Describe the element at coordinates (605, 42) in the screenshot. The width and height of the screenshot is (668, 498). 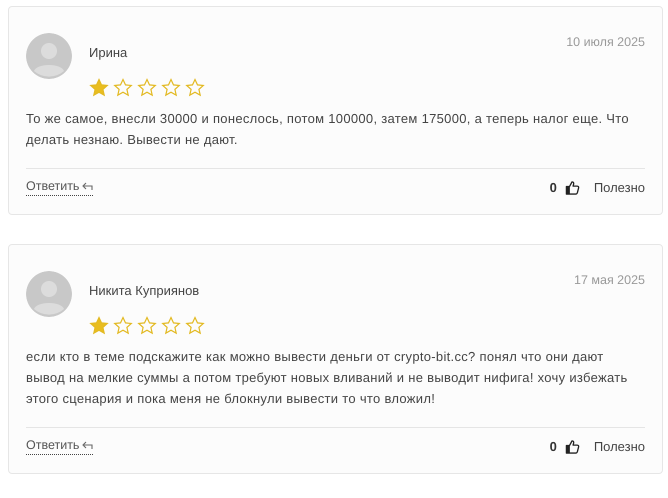
I see `review-date: 10 июля 2025` at that location.